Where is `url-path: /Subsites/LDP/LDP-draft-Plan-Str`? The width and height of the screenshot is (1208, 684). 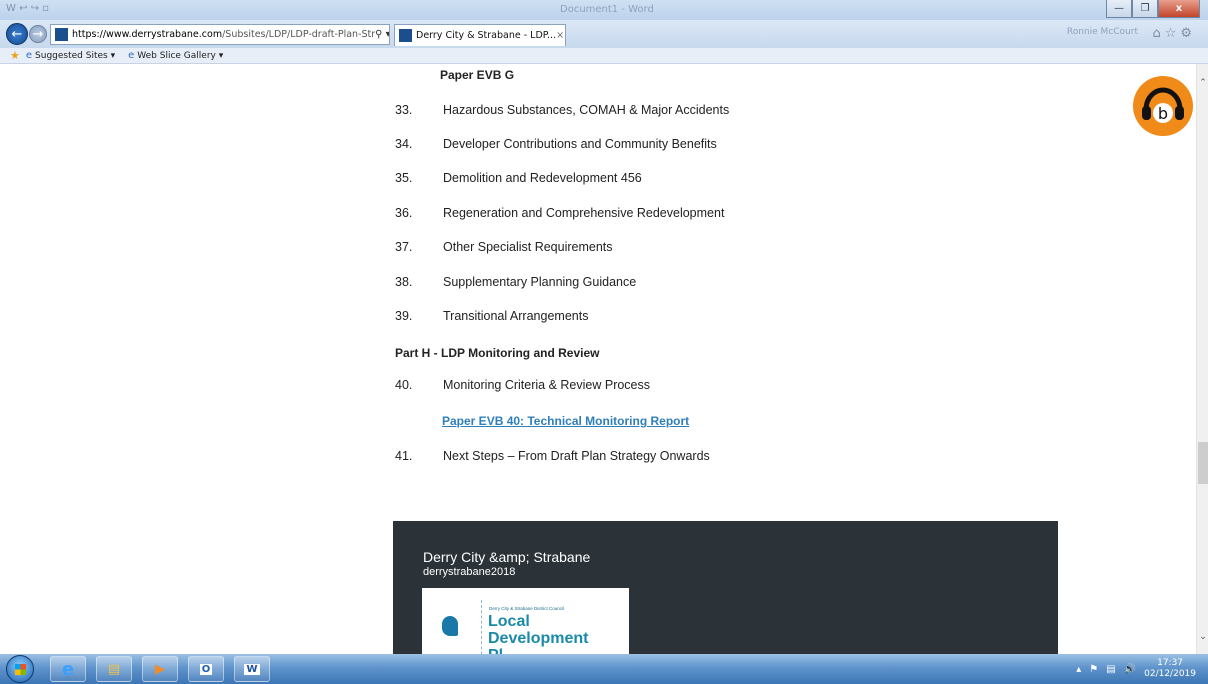
url-path: /Subsites/LDP/LDP-draft-Plan-Str is located at coordinates (299, 34).